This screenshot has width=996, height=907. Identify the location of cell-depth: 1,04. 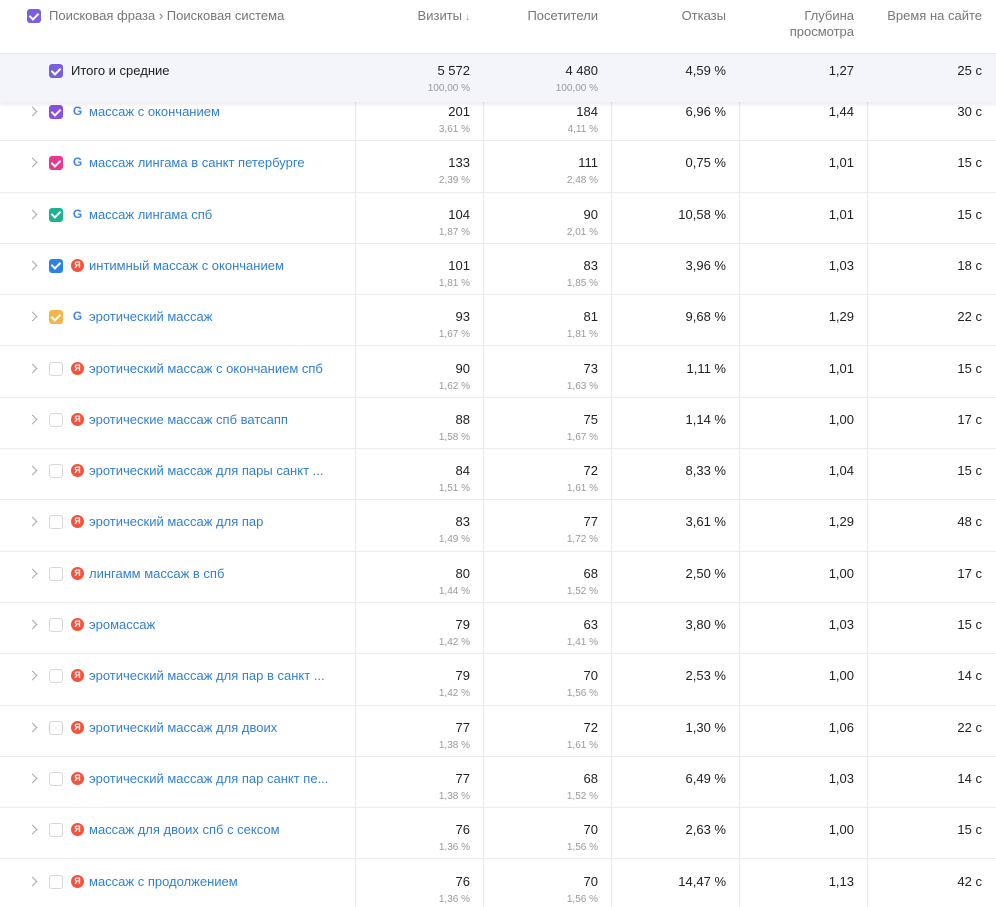
(841, 471).